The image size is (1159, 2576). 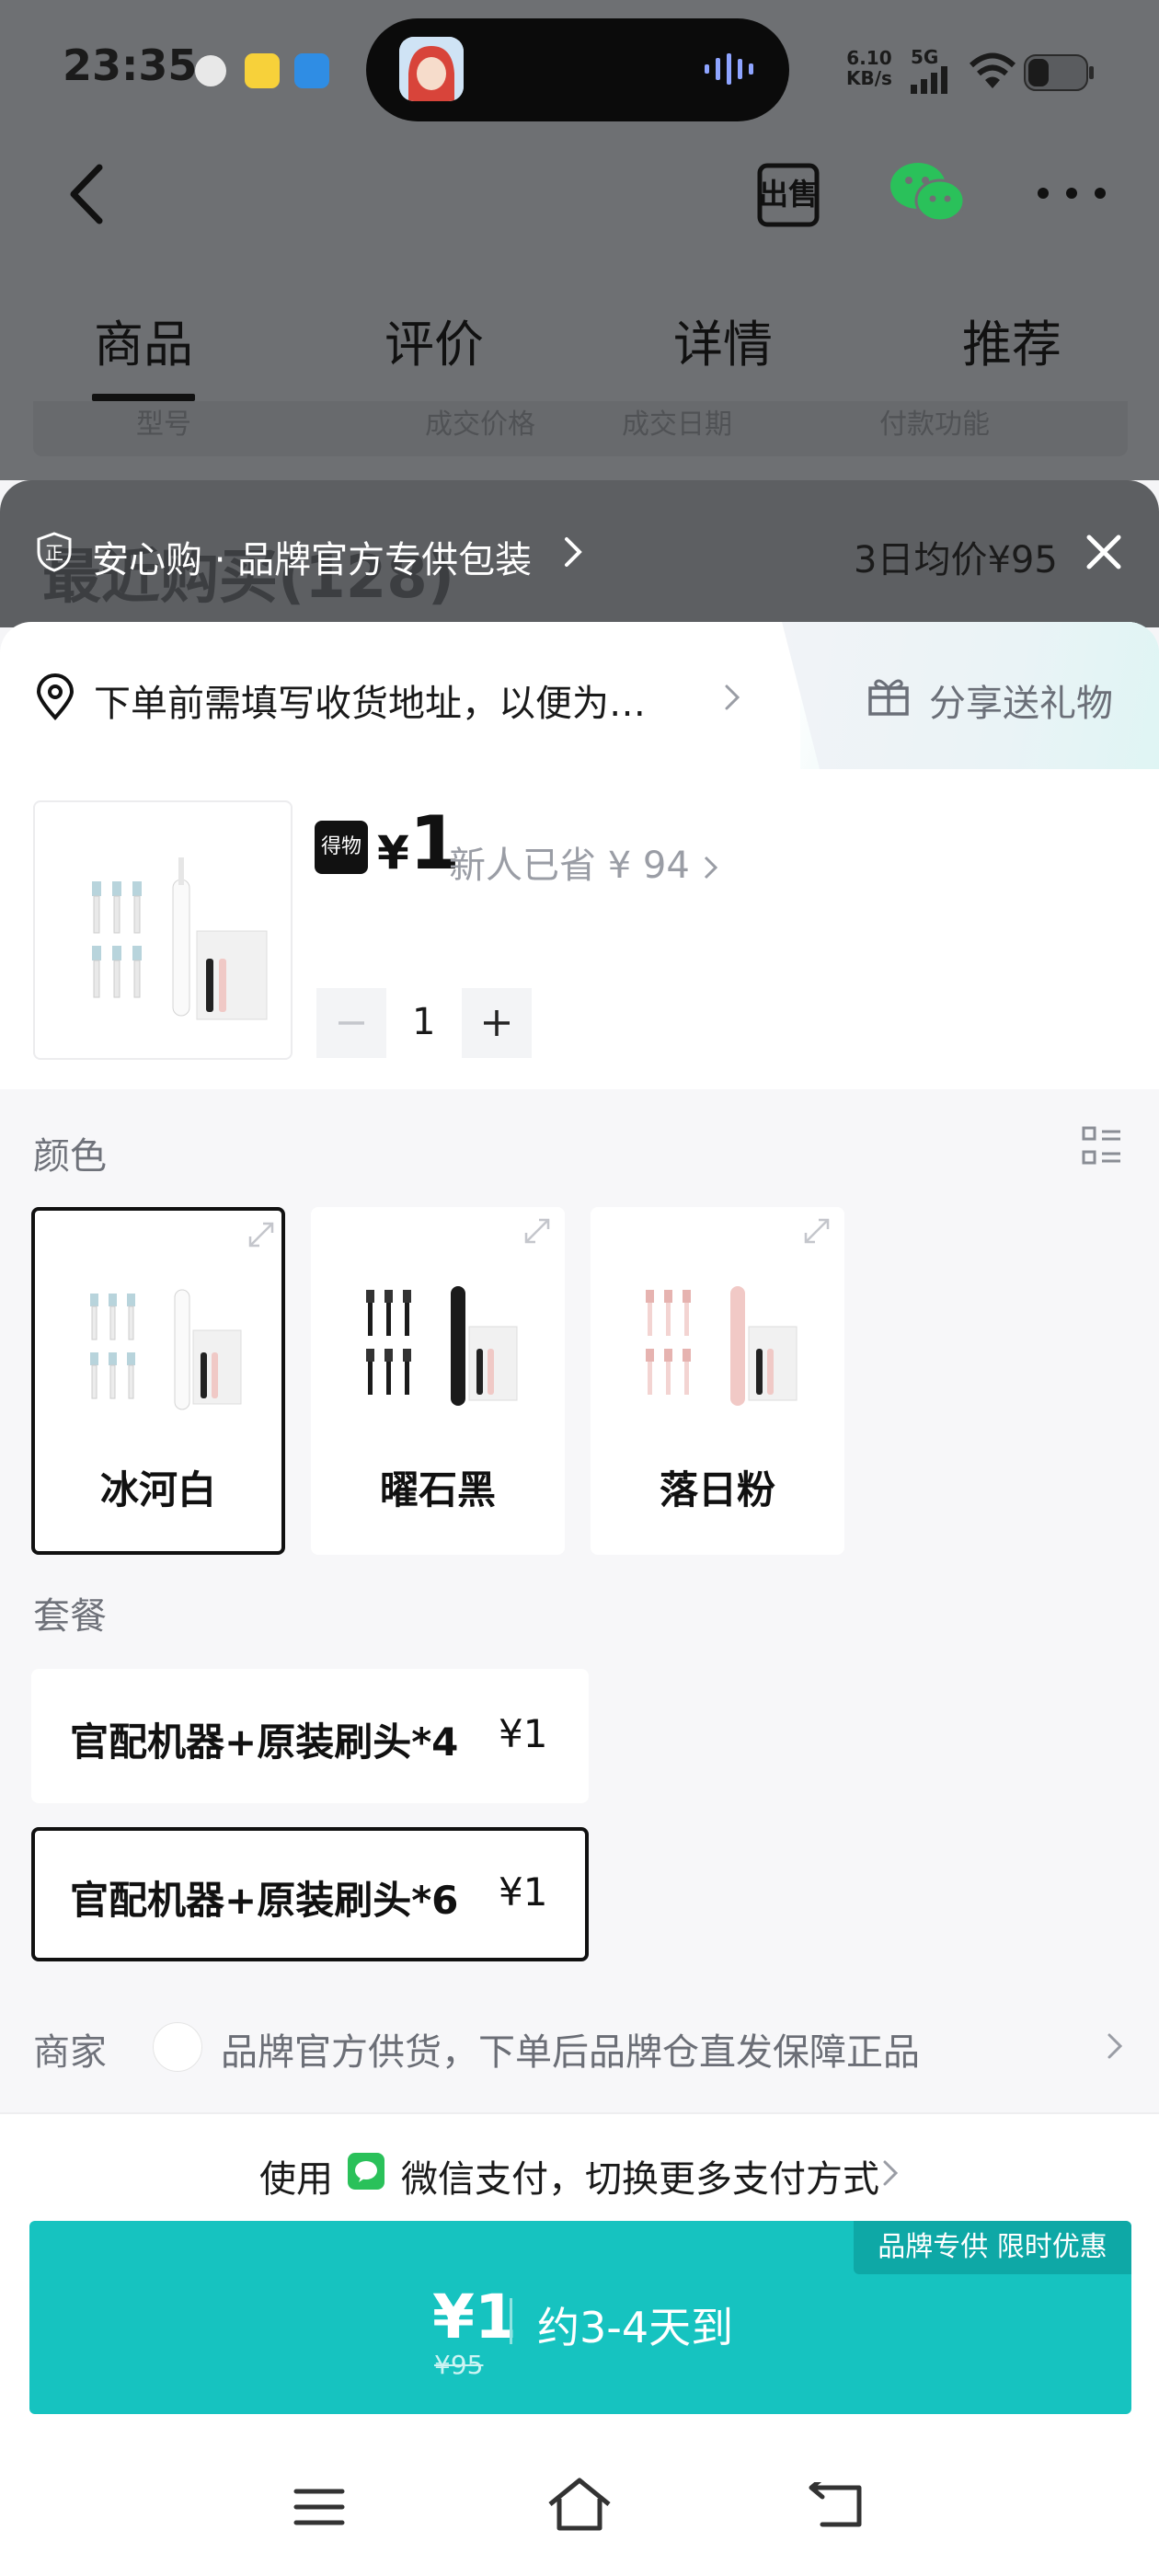 I want to click on menu-icon, so click(x=319, y=2507).